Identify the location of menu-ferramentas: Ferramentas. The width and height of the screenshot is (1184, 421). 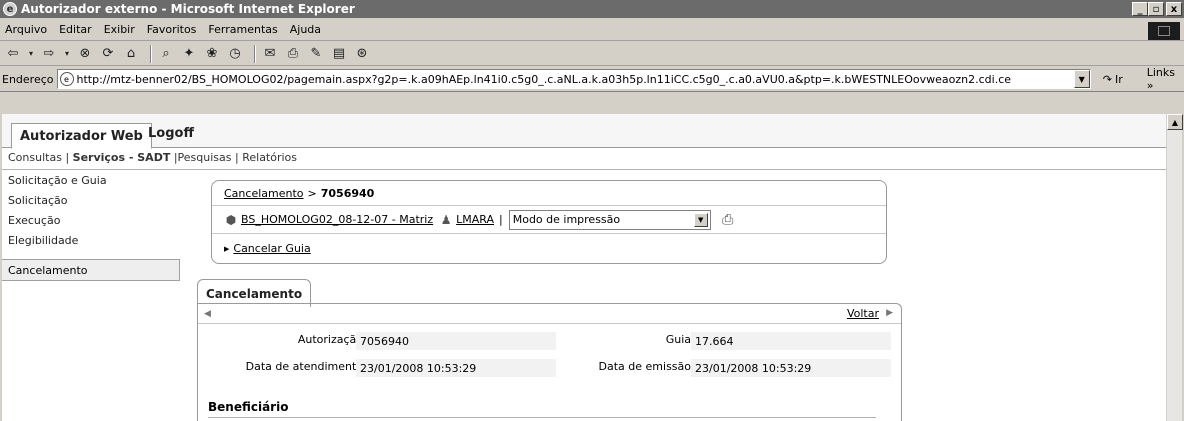
(242, 29).